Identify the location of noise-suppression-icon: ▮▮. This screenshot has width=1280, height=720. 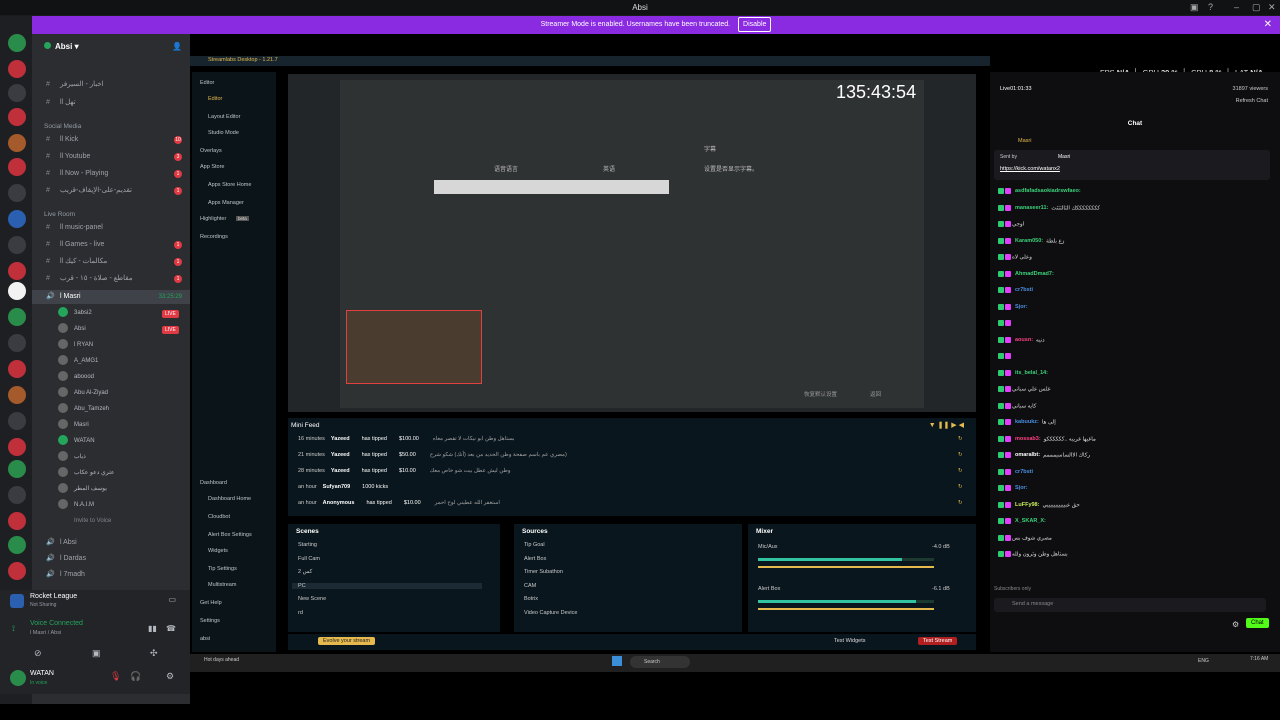
(152, 628).